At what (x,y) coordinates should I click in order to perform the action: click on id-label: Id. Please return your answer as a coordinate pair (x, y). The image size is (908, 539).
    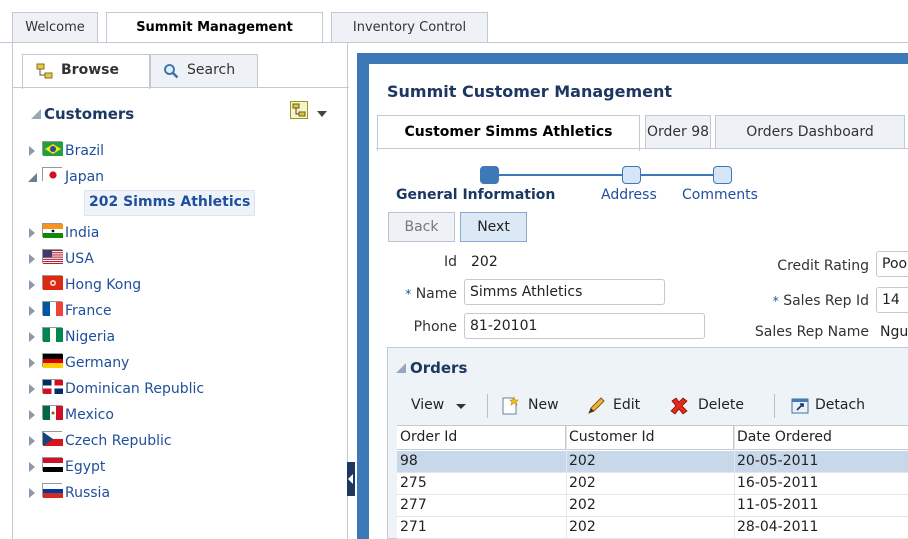
    Looking at the image, I should click on (450, 262).